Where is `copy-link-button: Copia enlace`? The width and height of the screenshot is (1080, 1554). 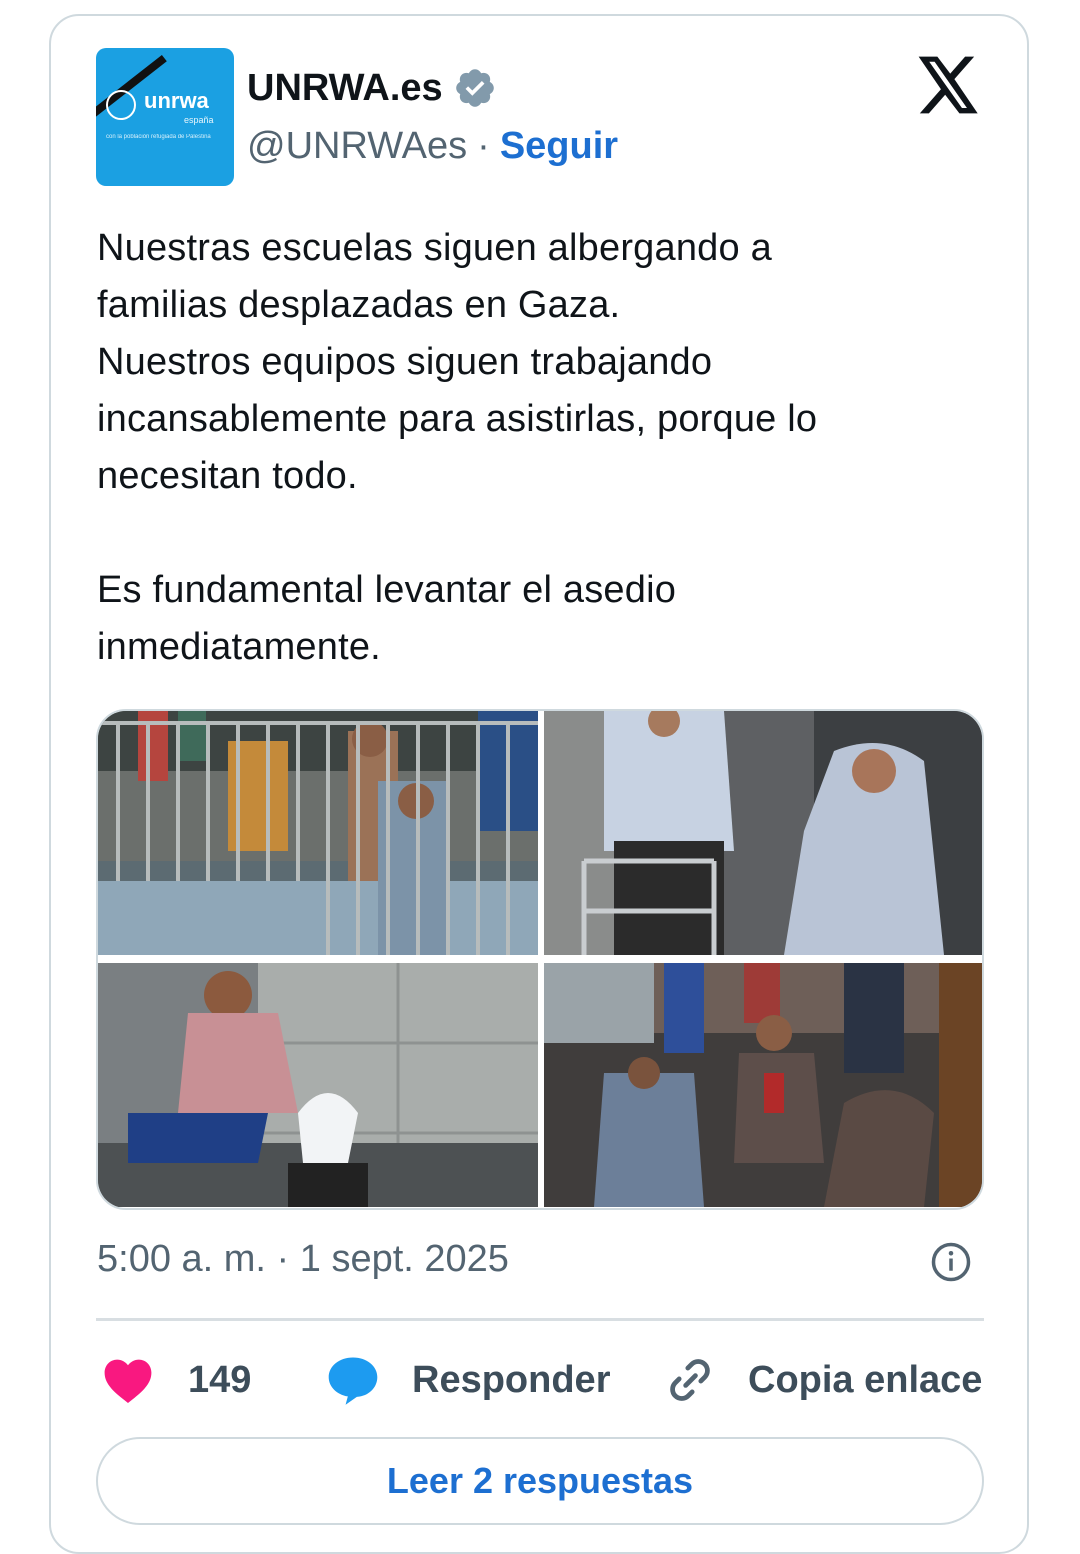
copy-link-button: Copia enlace is located at coordinates (823, 1380).